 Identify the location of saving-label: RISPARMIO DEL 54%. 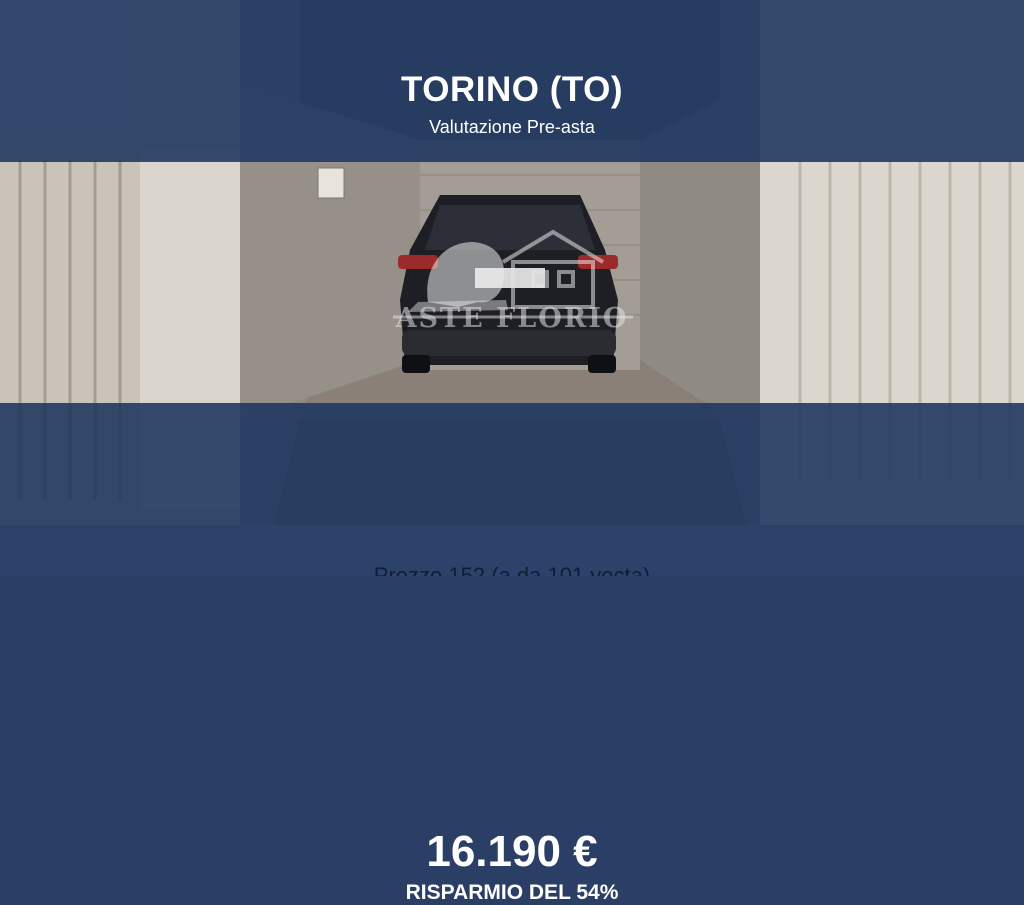
(512, 892).